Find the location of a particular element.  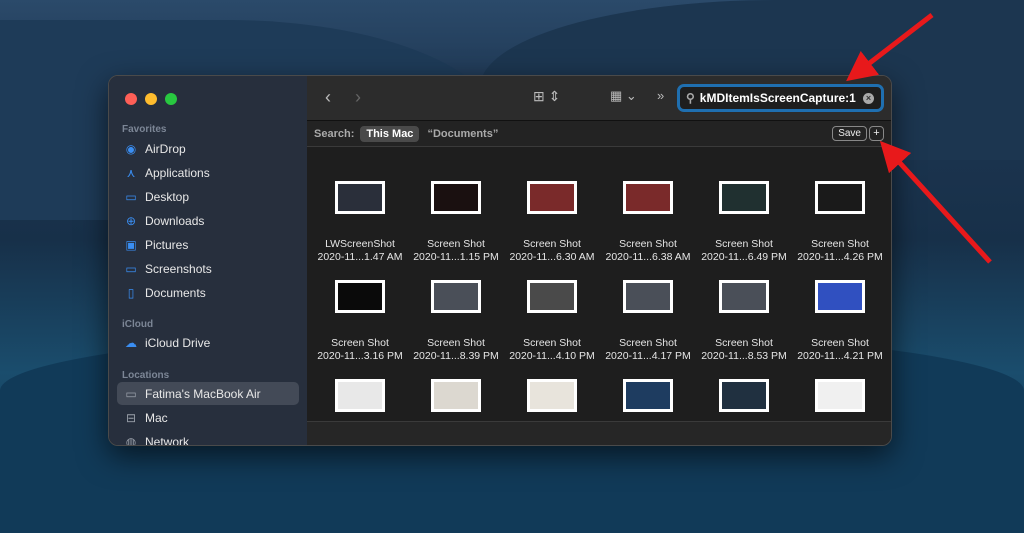

annotation-arrows is located at coordinates (919, 138).